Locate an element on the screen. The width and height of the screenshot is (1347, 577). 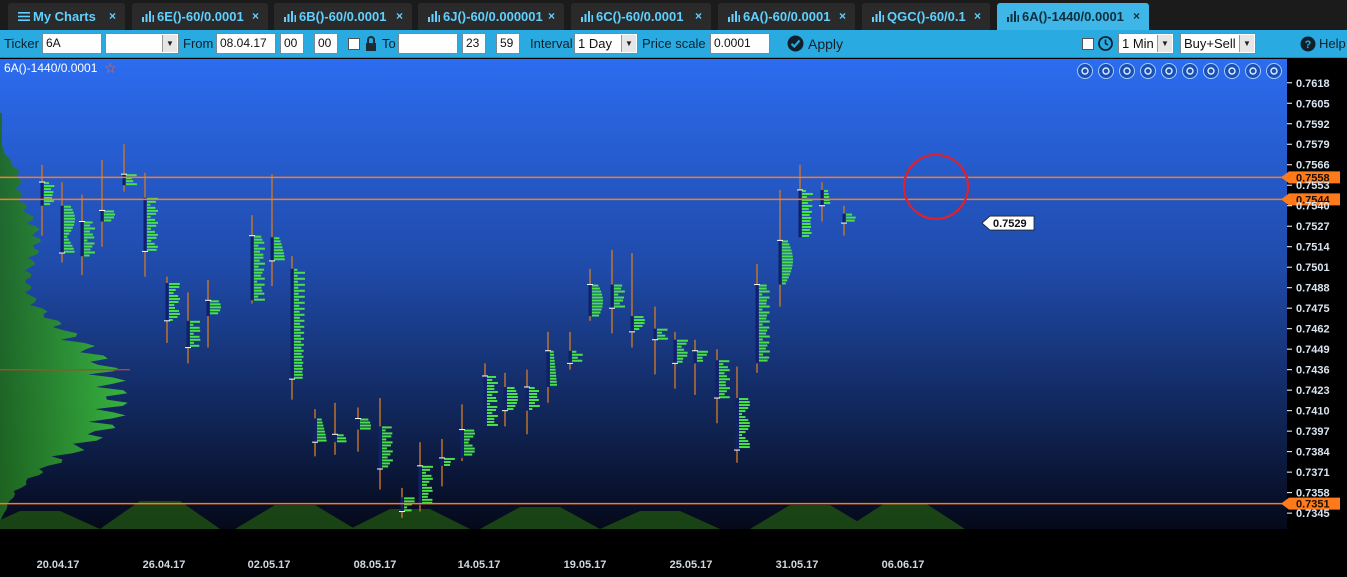
from-hour-input: 00 is located at coordinates (292, 43).